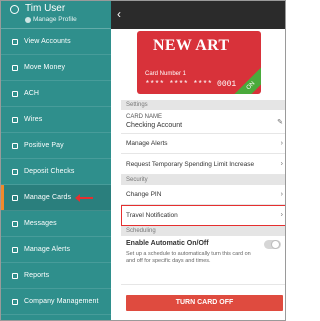 The height and width of the screenshot is (321, 320). Describe the element at coordinates (56, 120) in the screenshot. I see `sidebar-item-wires: Wires` at that location.